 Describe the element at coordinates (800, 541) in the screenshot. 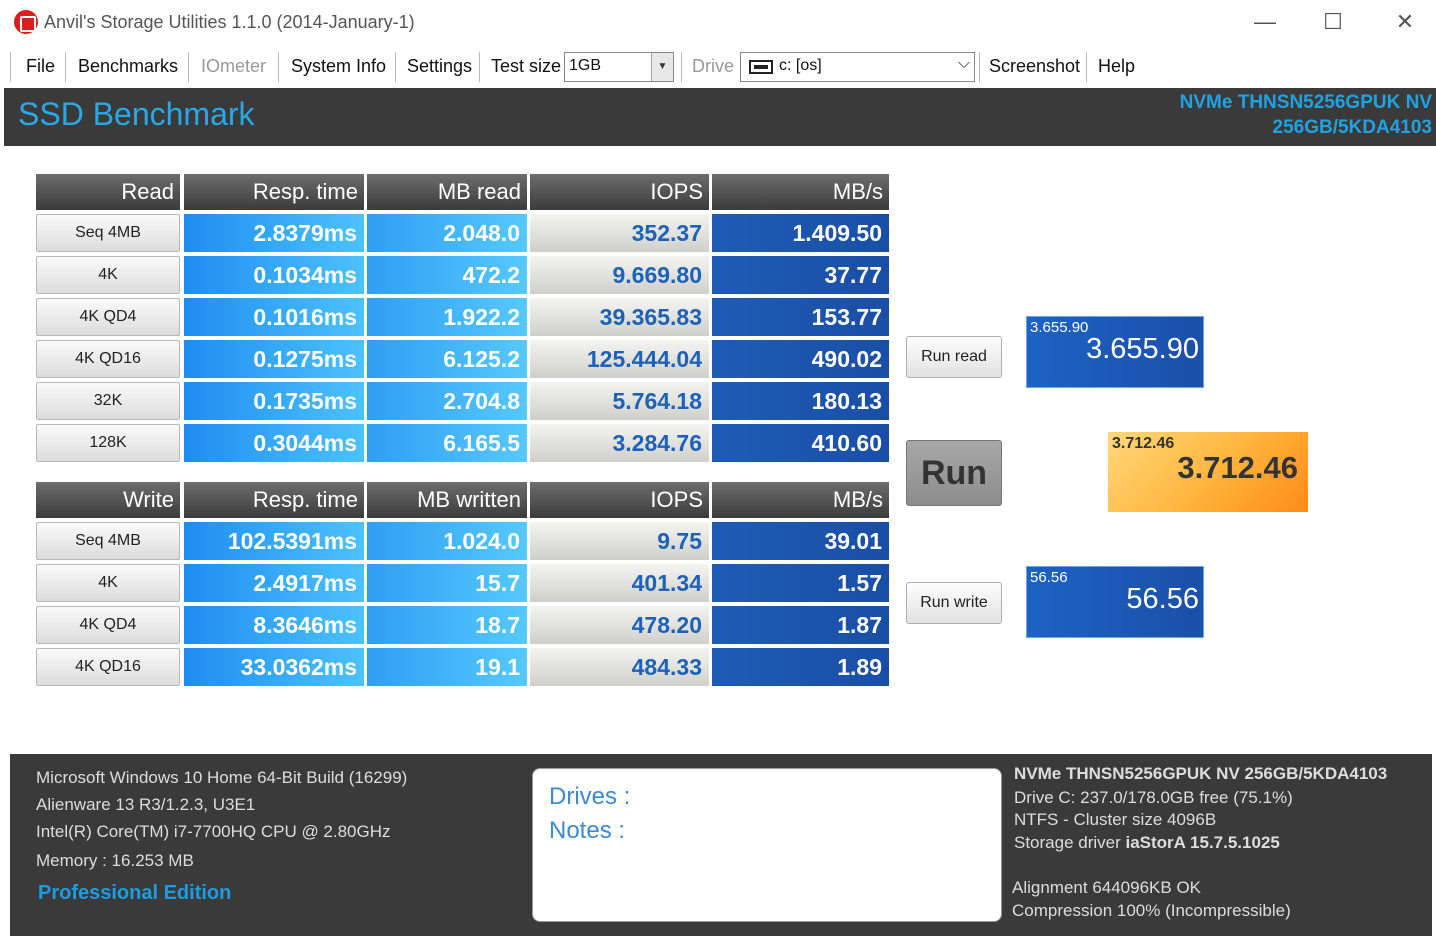

I see `write-mbs-cell: 39.01` at that location.